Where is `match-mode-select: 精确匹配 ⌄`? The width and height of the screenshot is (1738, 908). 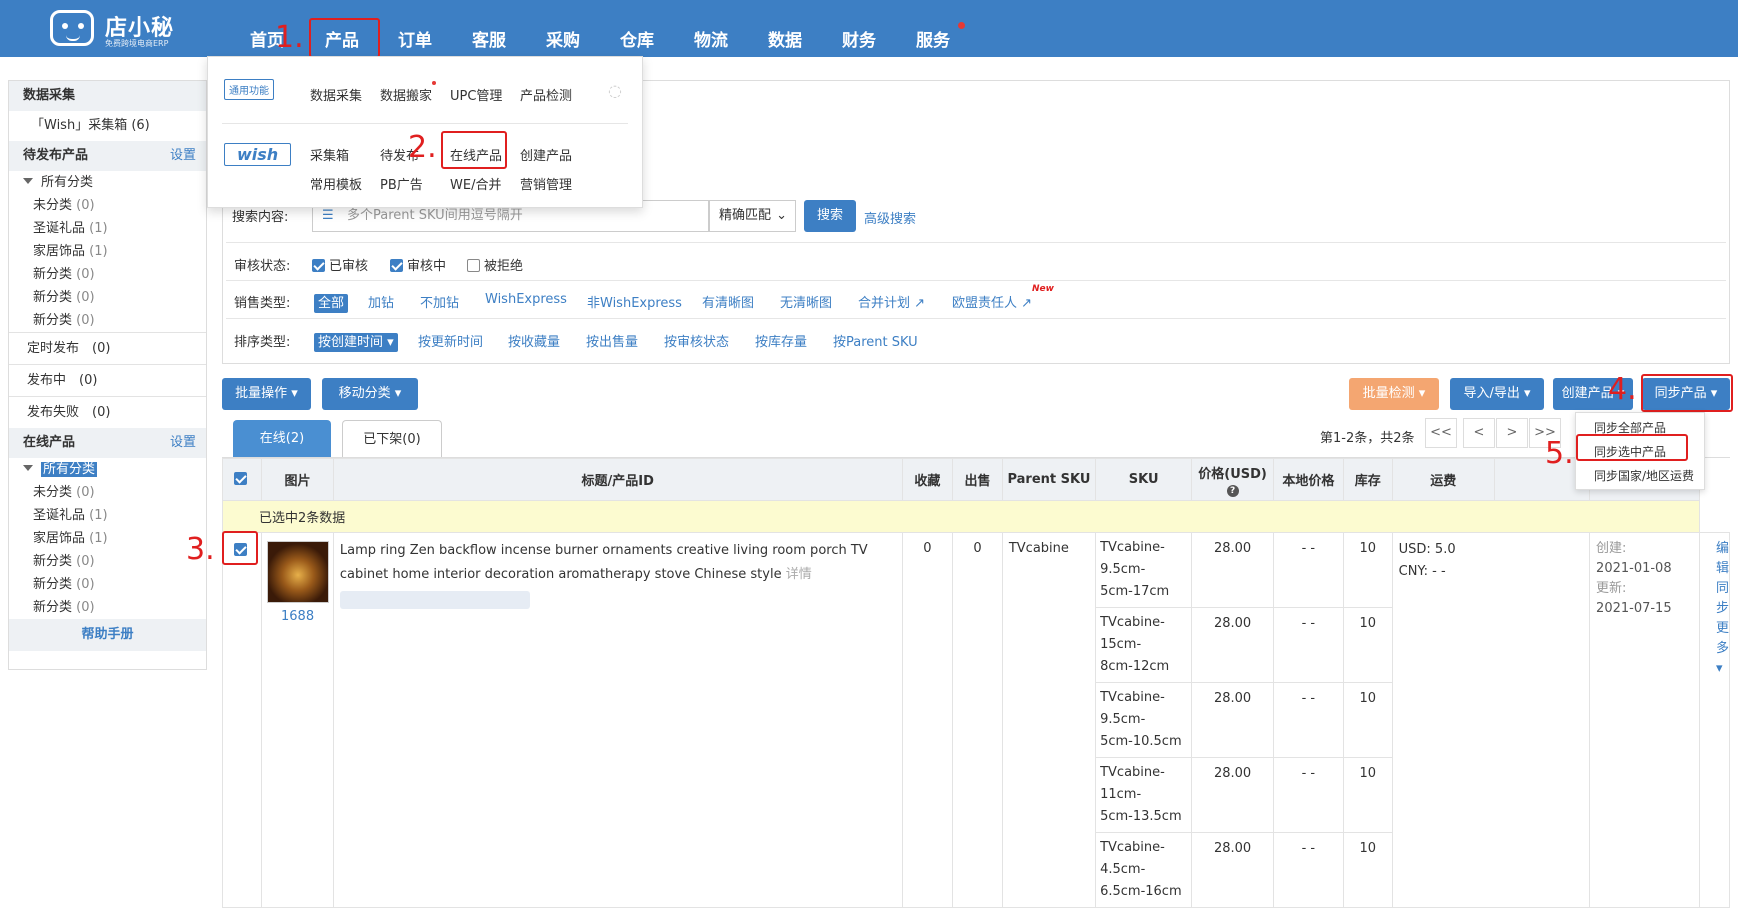
match-mode-select: 精确匹配 ⌄ is located at coordinates (752, 216).